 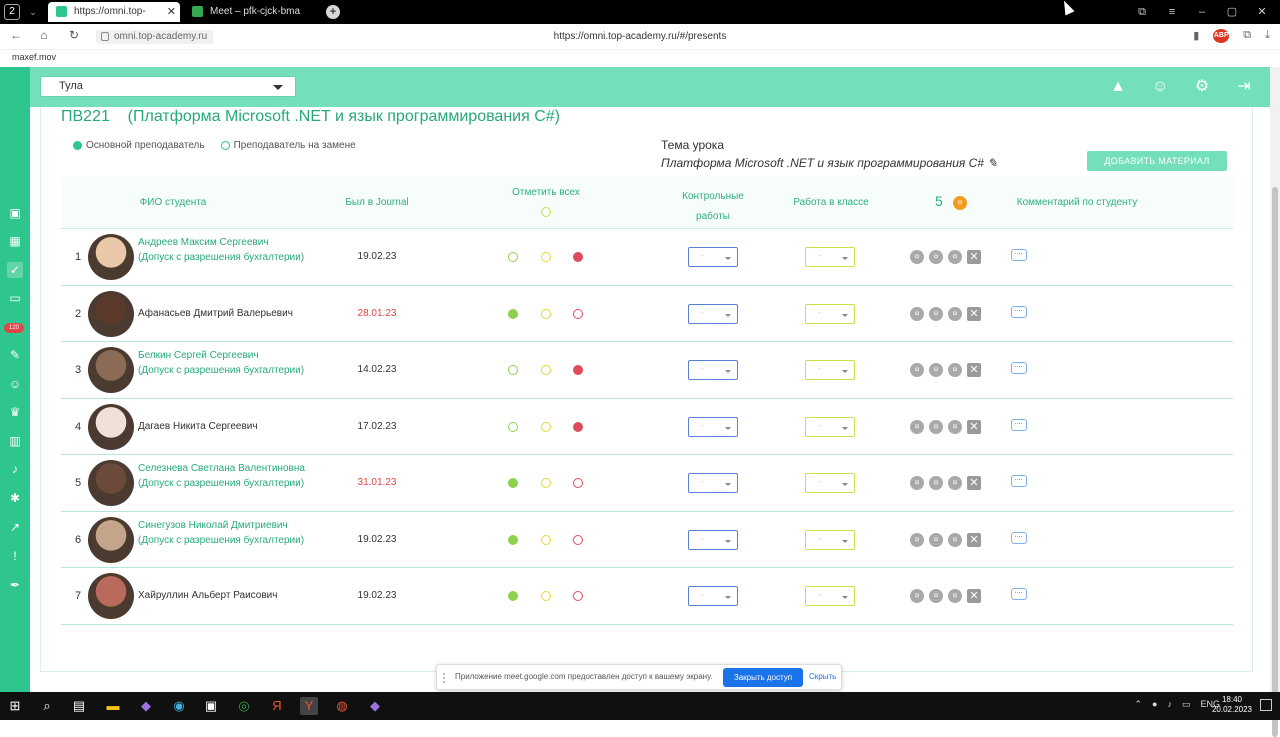 I want to click on tab-omni: https://omni.top-academ ✕, so click(x=114, y=19).